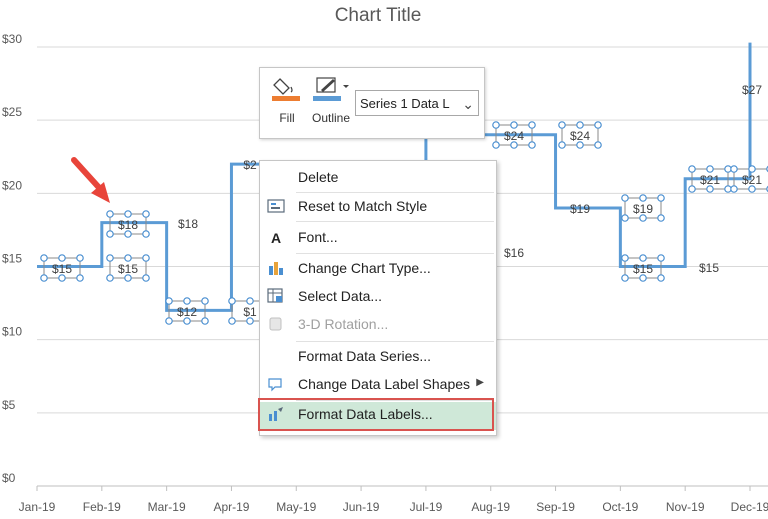 The image size is (768, 519). Describe the element at coordinates (580, 209) in the screenshot. I see `data-label-text: $19` at that location.